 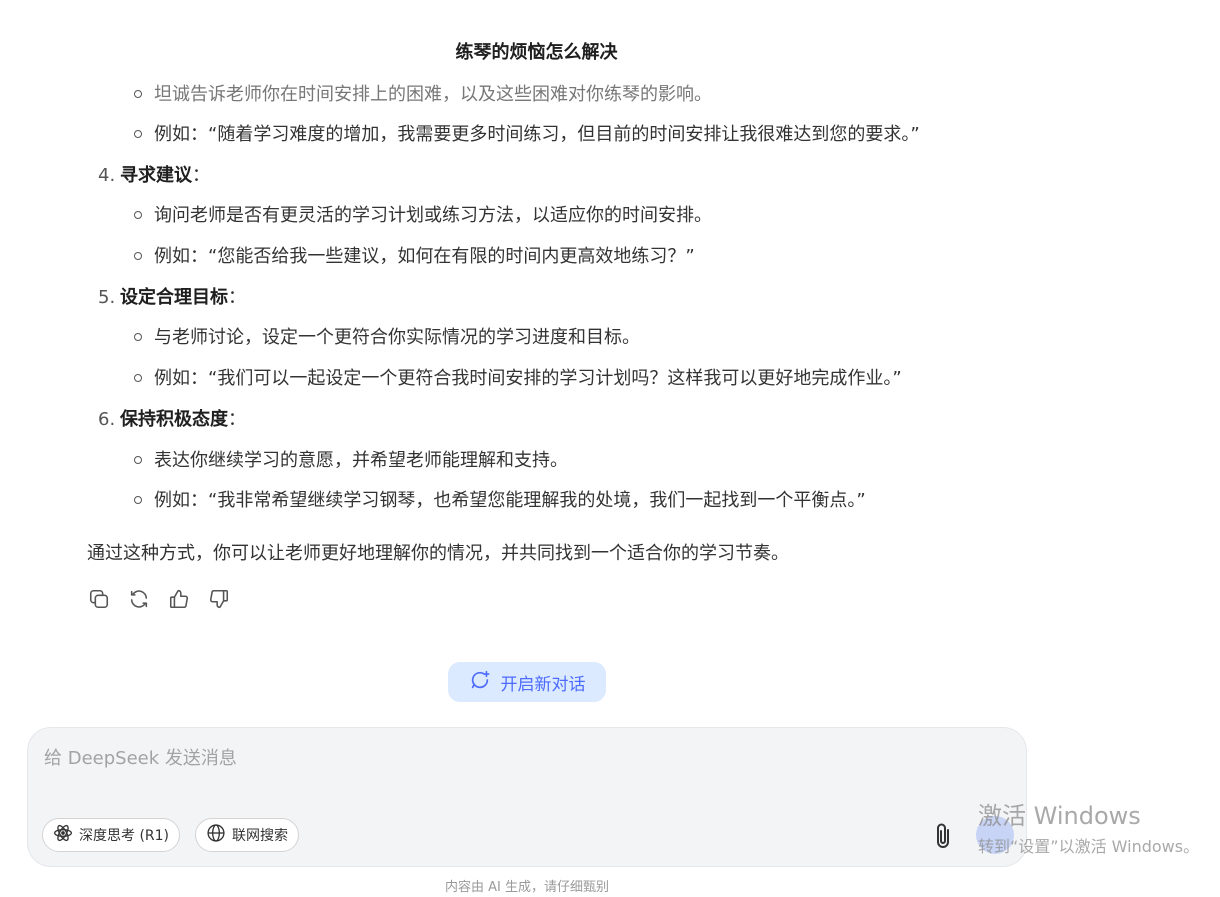 I want to click on message-composer: 深度思考 (R1) 联网搜索, so click(x=527, y=797).